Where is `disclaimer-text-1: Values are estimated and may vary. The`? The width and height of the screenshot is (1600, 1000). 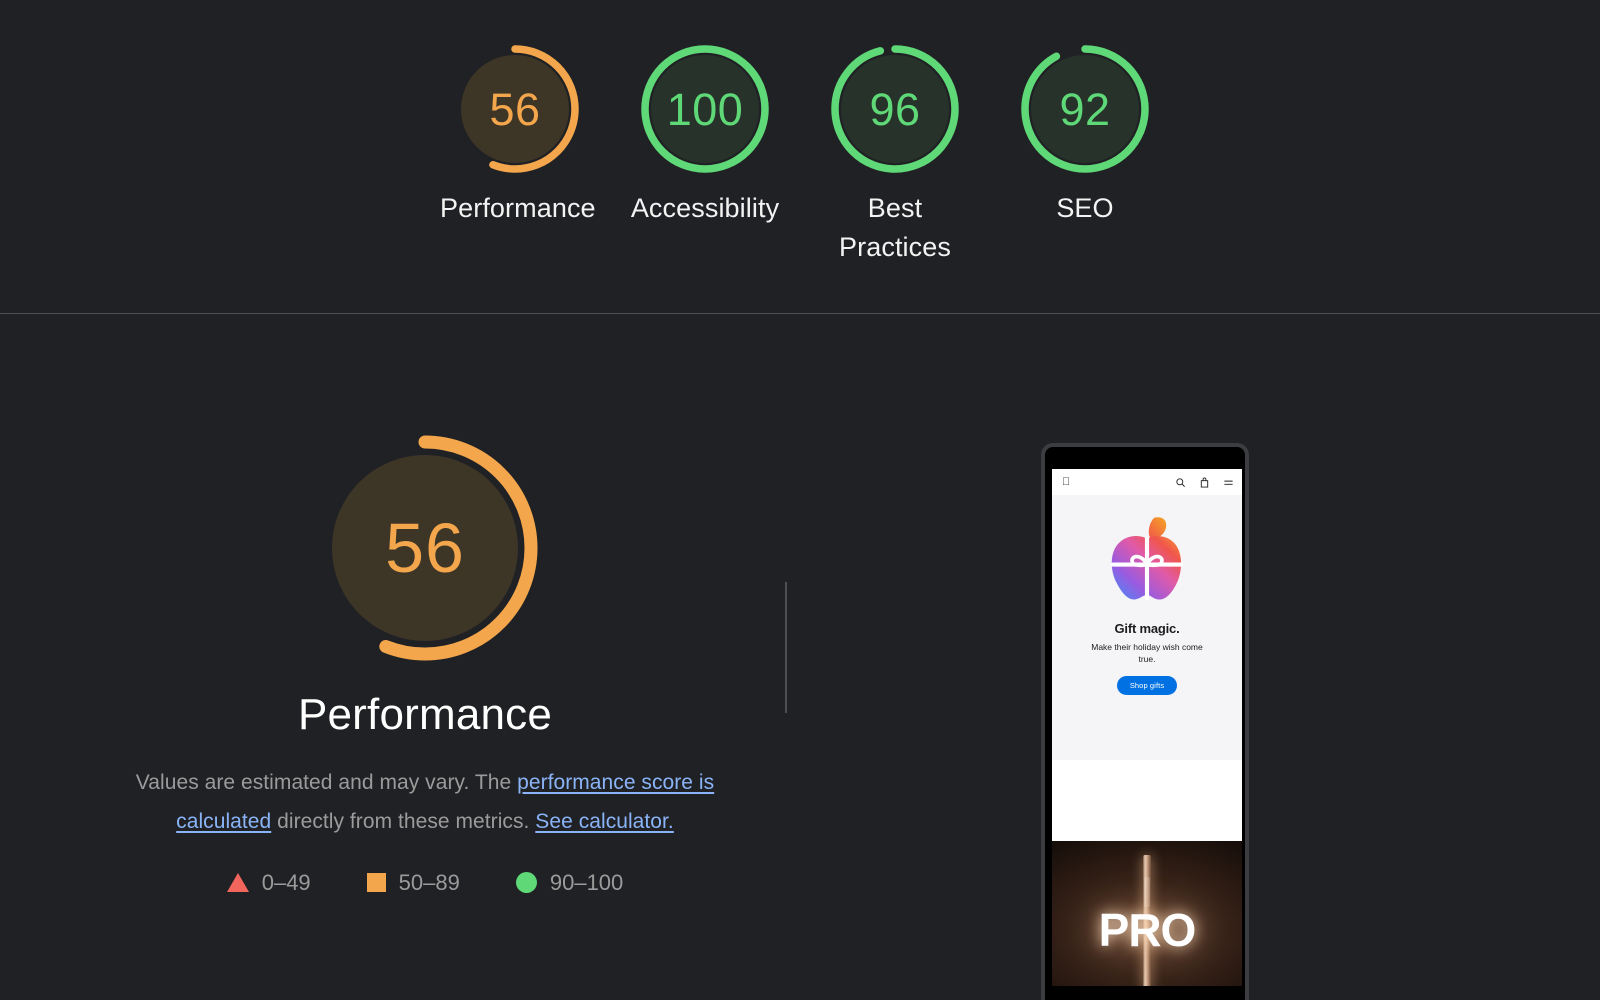 disclaimer-text-1: Values are estimated and may vary. The is located at coordinates (326, 782).